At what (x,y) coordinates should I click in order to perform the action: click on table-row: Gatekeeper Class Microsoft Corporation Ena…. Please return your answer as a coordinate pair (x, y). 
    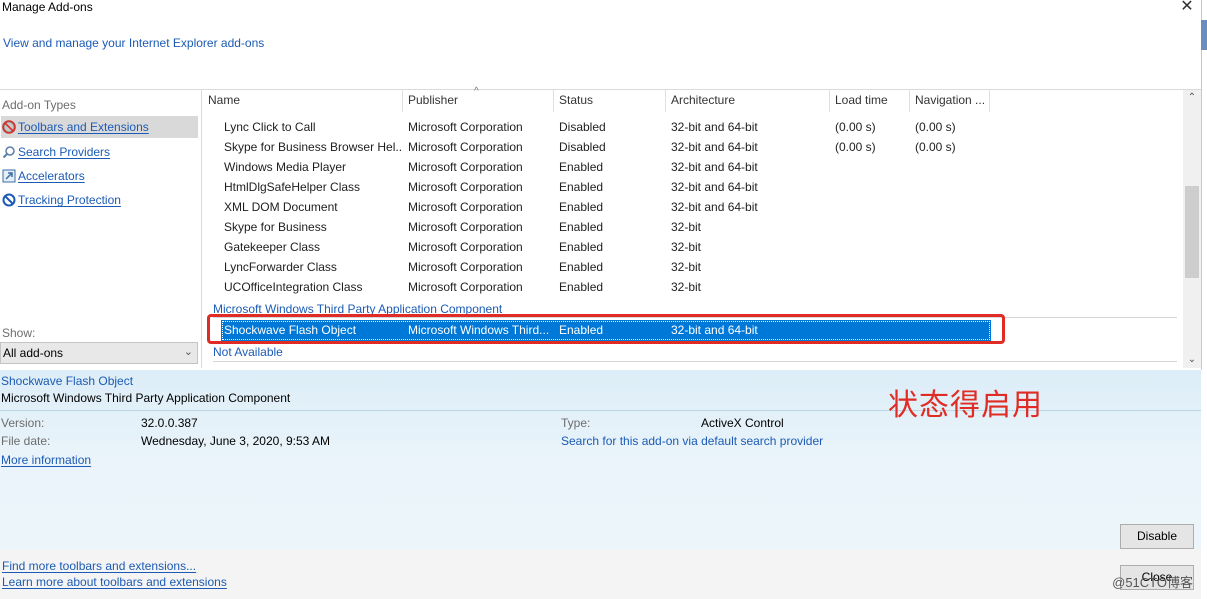
    Looking at the image, I should click on (693, 247).